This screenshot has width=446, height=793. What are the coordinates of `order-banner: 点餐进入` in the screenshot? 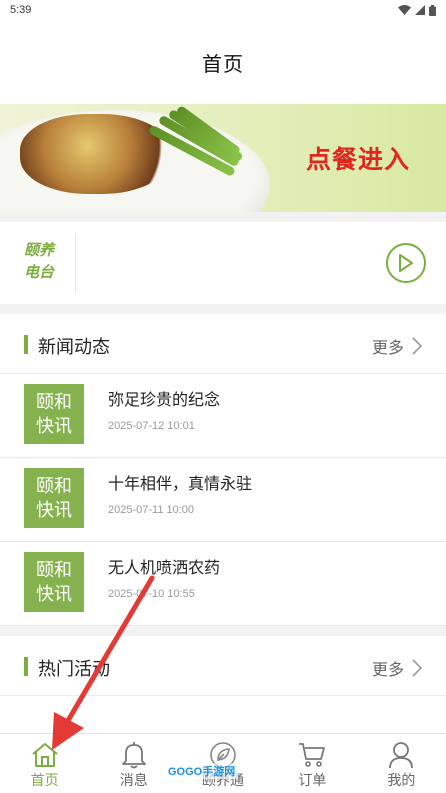 It's located at (223, 158).